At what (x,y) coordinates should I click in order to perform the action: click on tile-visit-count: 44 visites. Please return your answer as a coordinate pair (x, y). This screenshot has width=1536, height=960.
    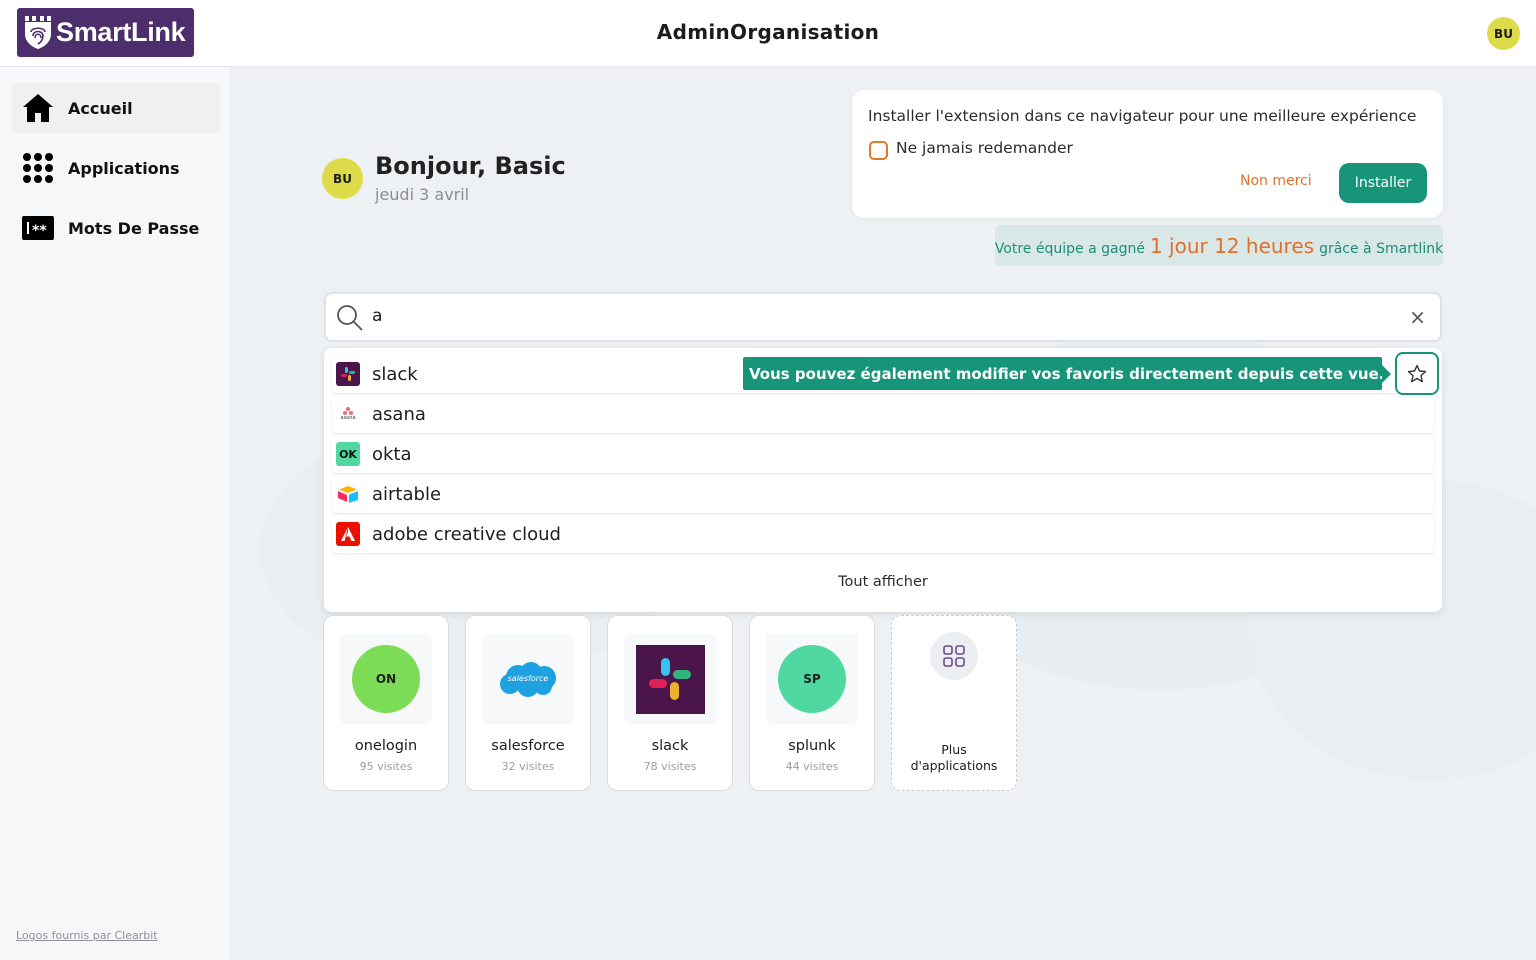
    Looking at the image, I should click on (812, 766).